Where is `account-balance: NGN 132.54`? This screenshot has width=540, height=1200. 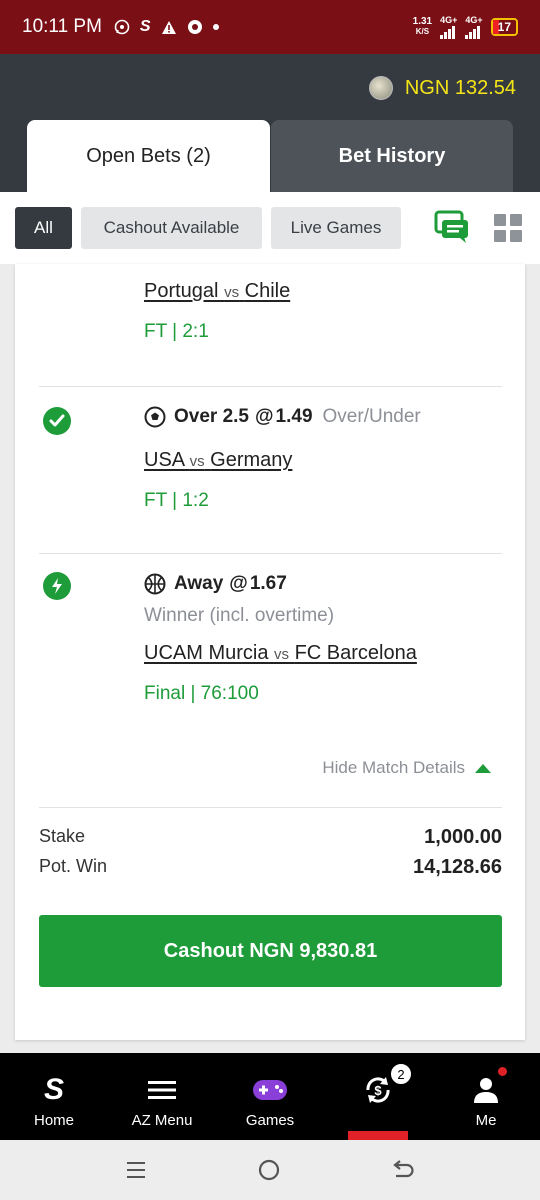
account-balance: NGN 132.54 is located at coordinates (442, 88).